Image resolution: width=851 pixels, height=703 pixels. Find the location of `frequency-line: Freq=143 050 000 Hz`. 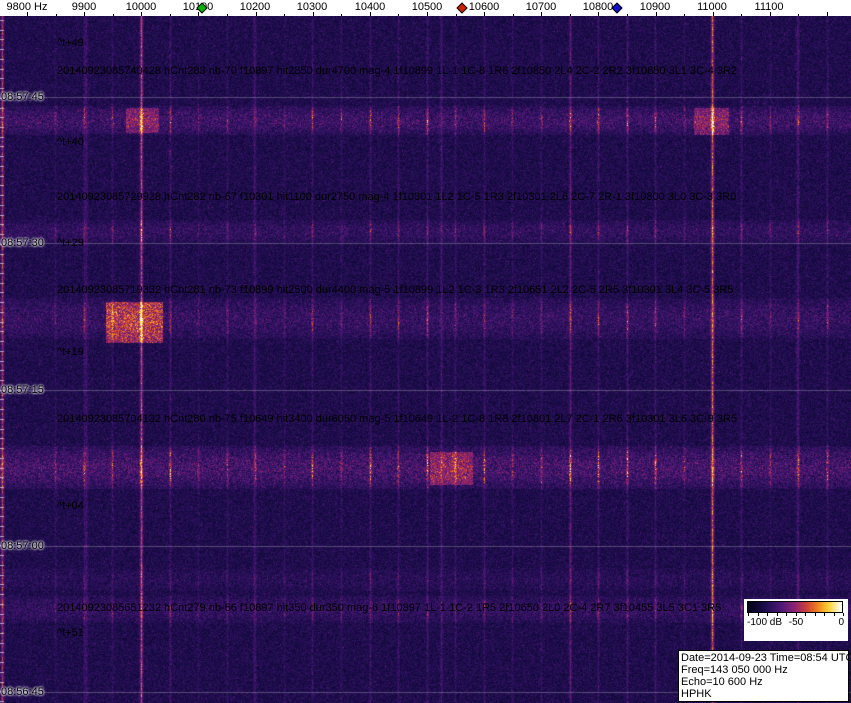

frequency-line: Freq=143 050 000 Hz is located at coordinates (734, 670).